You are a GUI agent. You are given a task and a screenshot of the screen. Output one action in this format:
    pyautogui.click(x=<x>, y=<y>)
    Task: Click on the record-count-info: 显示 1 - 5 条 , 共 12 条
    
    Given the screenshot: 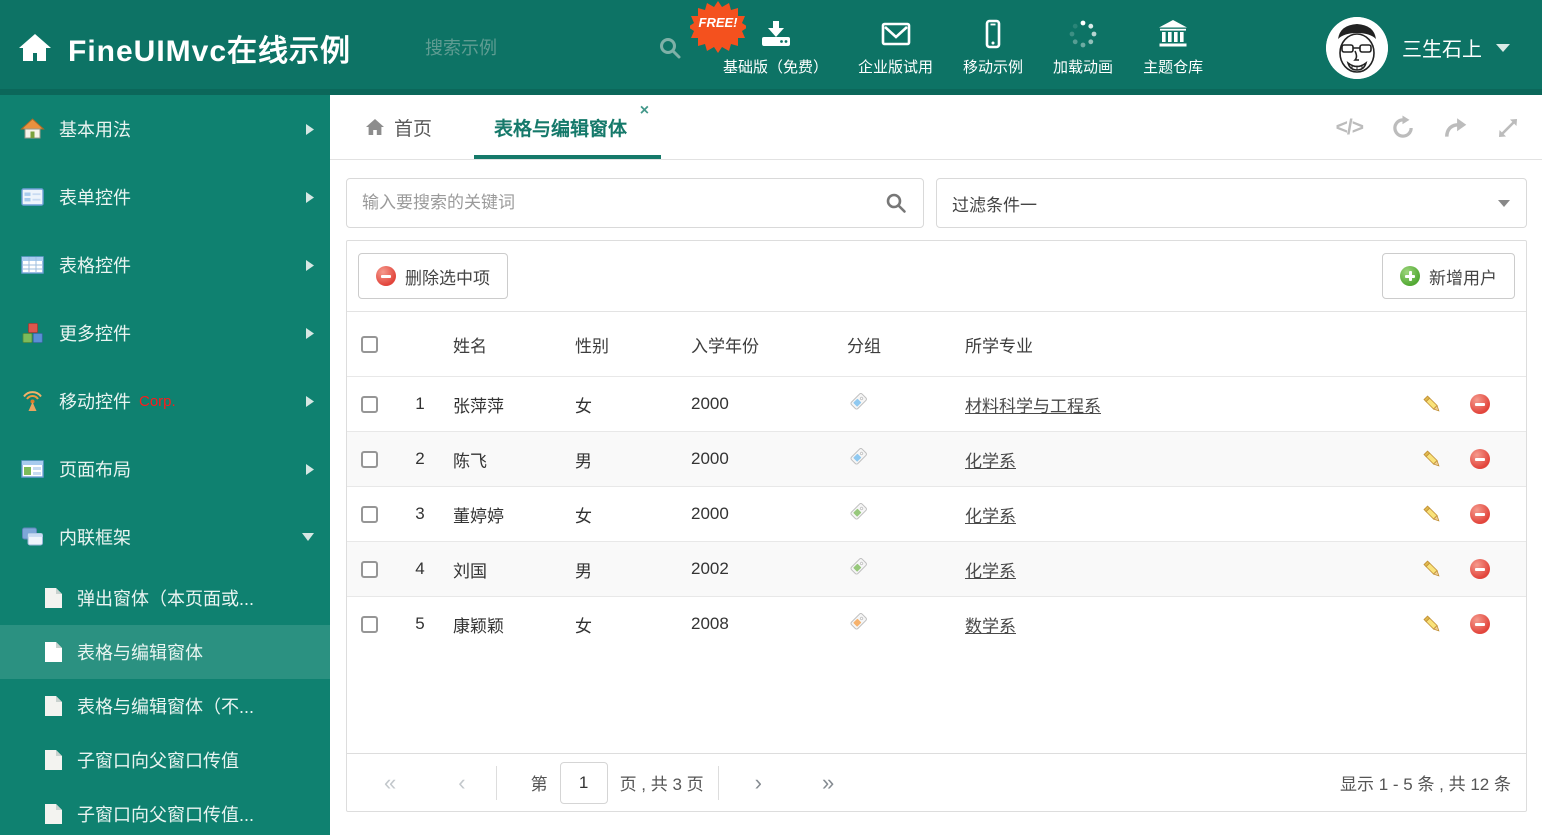 What is the action you would take?
    pyautogui.click(x=1425, y=784)
    